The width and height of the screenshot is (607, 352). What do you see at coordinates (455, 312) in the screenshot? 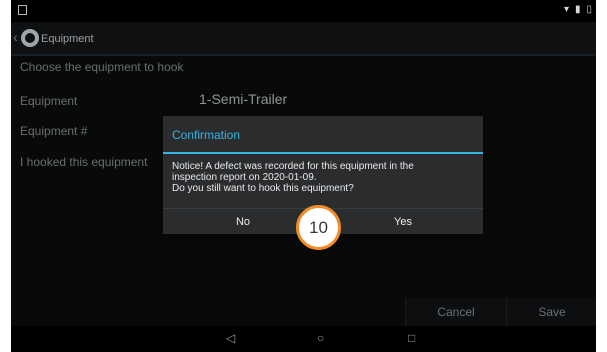
I see `cancel-button: Cancel` at bounding box center [455, 312].